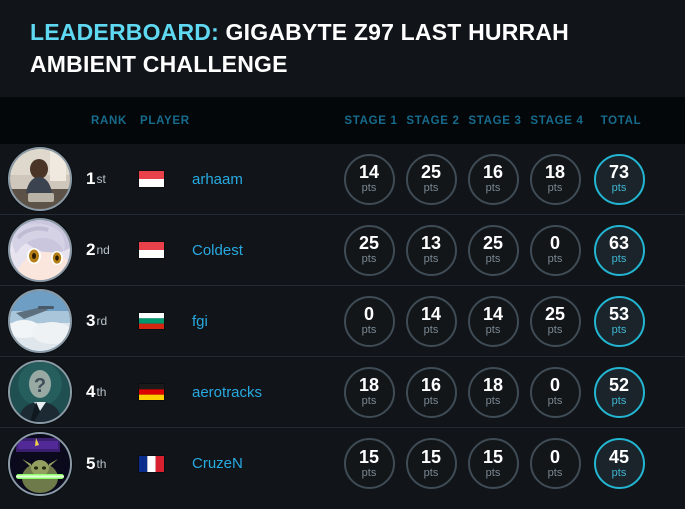 The height and width of the screenshot is (509, 685). I want to click on player-name: Coldest, so click(217, 250).